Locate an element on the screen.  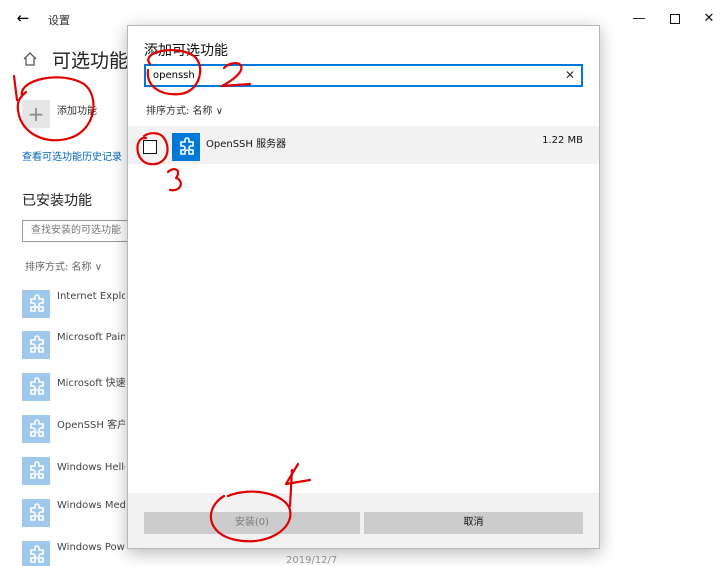
dialog-search-input is located at coordinates (353, 75).